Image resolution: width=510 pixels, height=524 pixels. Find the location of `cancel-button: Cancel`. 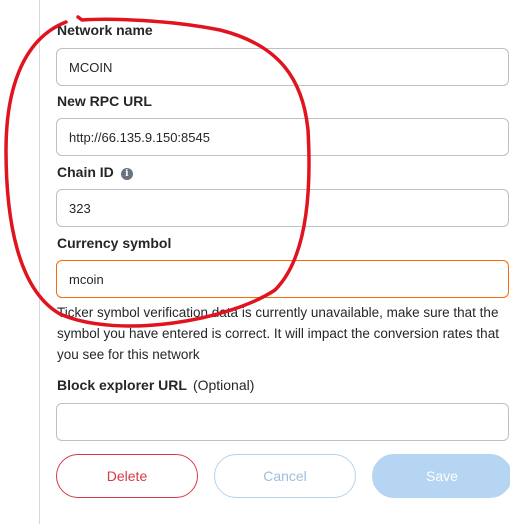

cancel-button: Cancel is located at coordinates (285, 476).